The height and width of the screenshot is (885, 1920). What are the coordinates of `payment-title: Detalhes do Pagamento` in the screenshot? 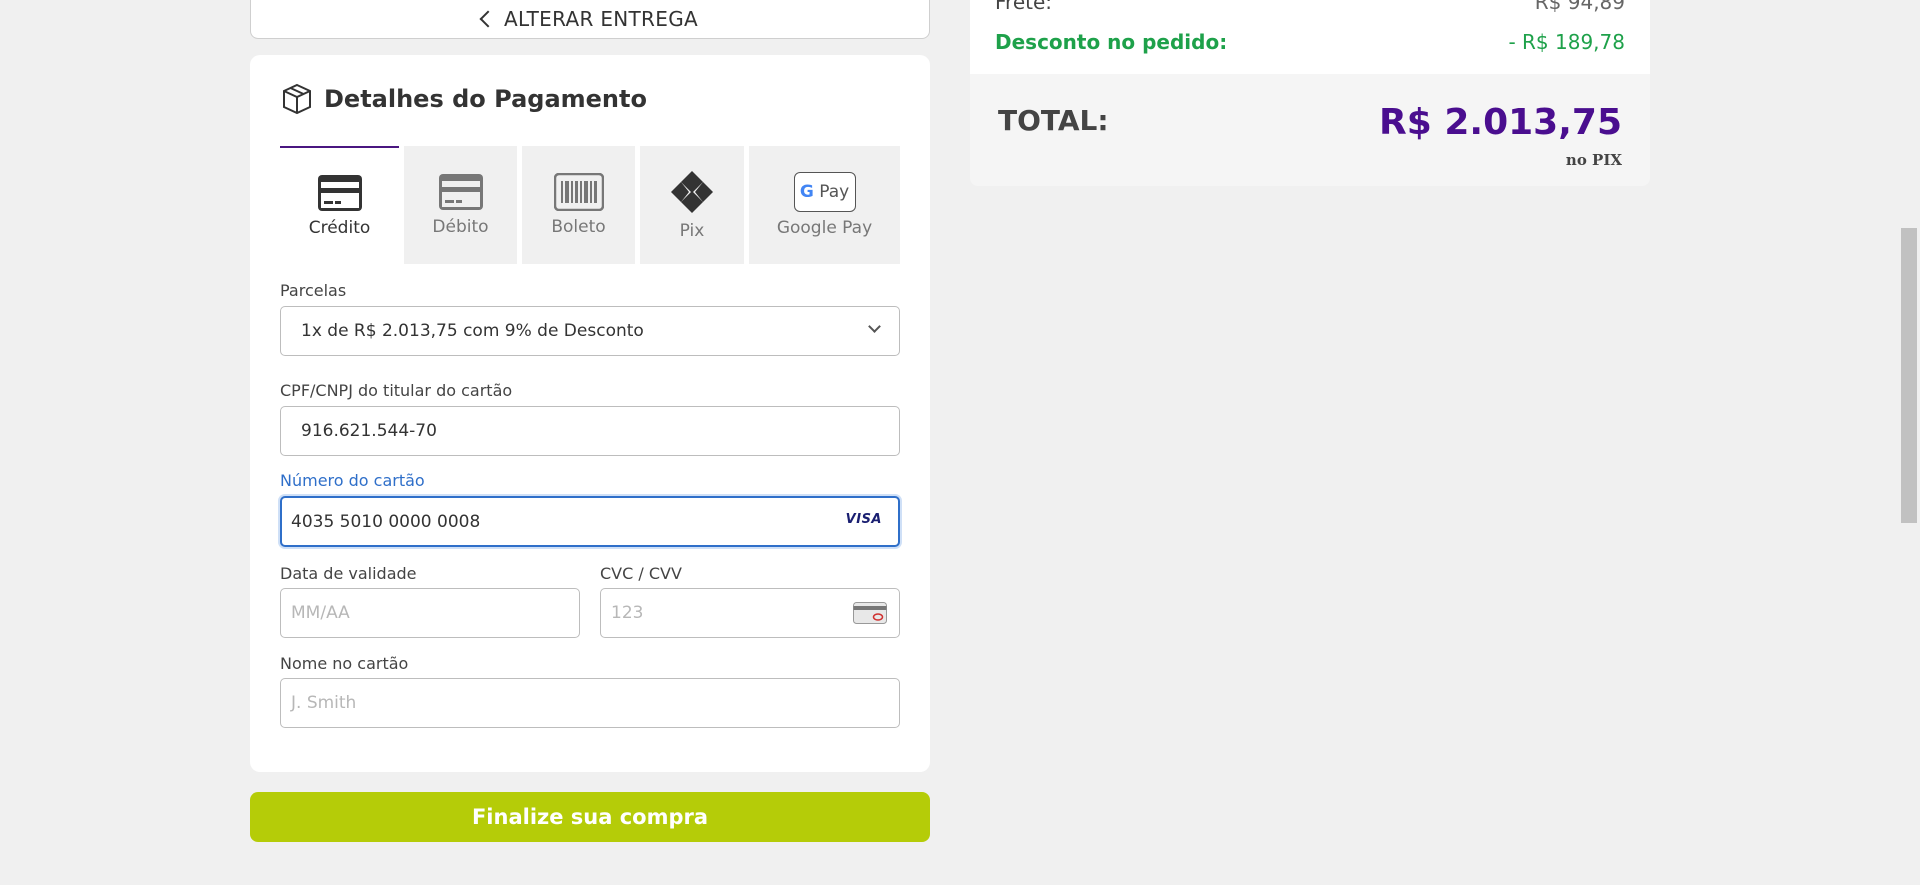 It's located at (463, 99).